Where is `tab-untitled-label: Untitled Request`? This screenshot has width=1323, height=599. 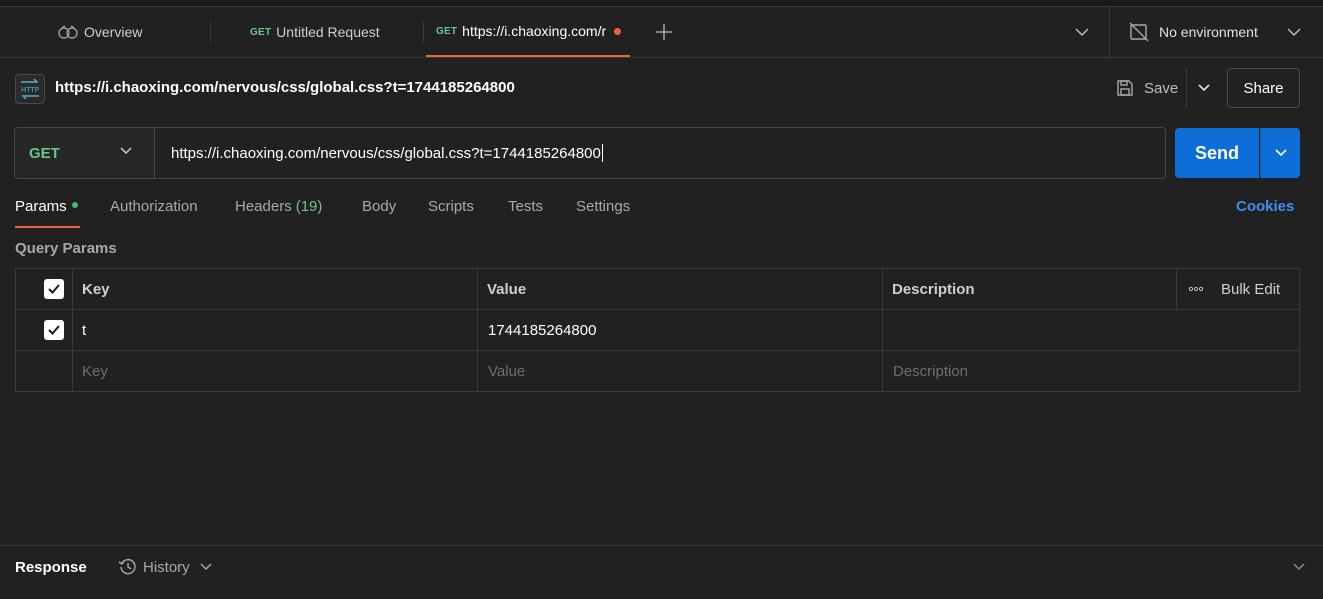
tab-untitled-label: Untitled Request is located at coordinates (328, 32).